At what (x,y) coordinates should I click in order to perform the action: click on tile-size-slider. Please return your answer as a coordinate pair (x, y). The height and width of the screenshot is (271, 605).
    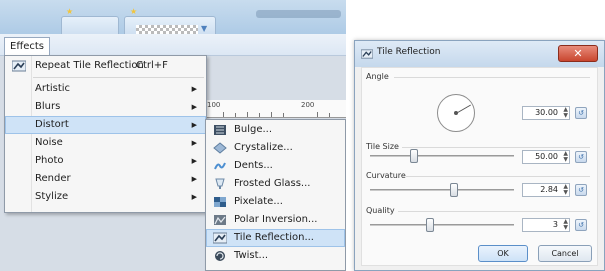
    Looking at the image, I should click on (414, 156).